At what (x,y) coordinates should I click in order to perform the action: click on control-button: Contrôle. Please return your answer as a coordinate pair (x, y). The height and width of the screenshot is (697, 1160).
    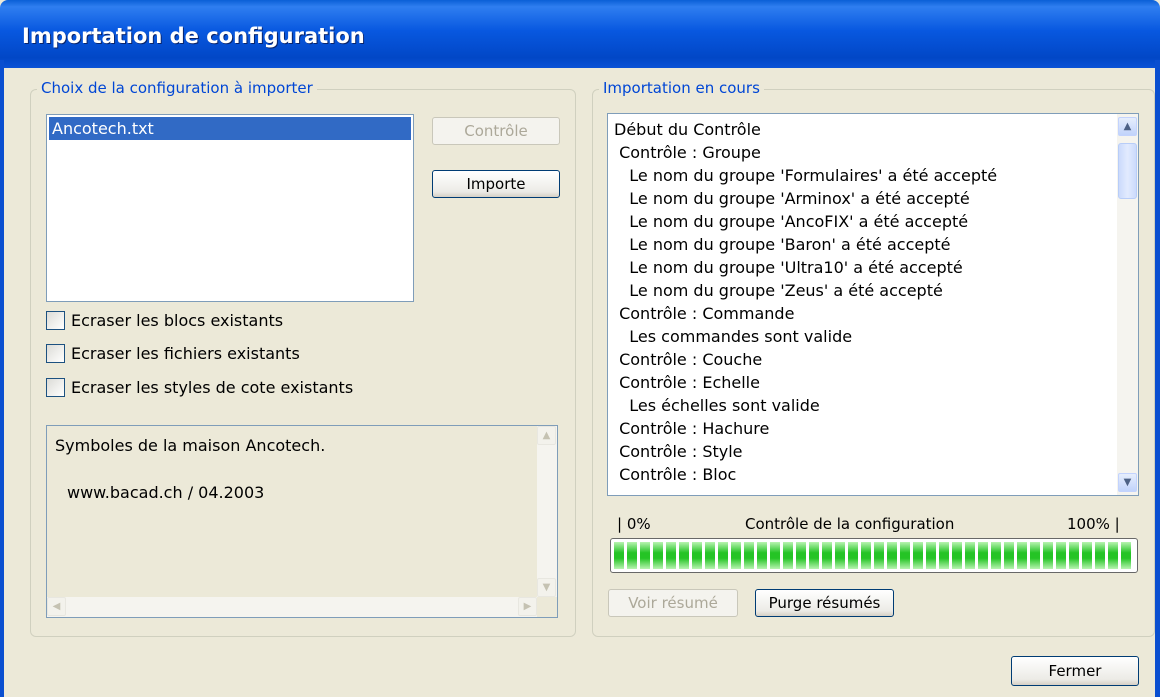
    Looking at the image, I should click on (496, 131).